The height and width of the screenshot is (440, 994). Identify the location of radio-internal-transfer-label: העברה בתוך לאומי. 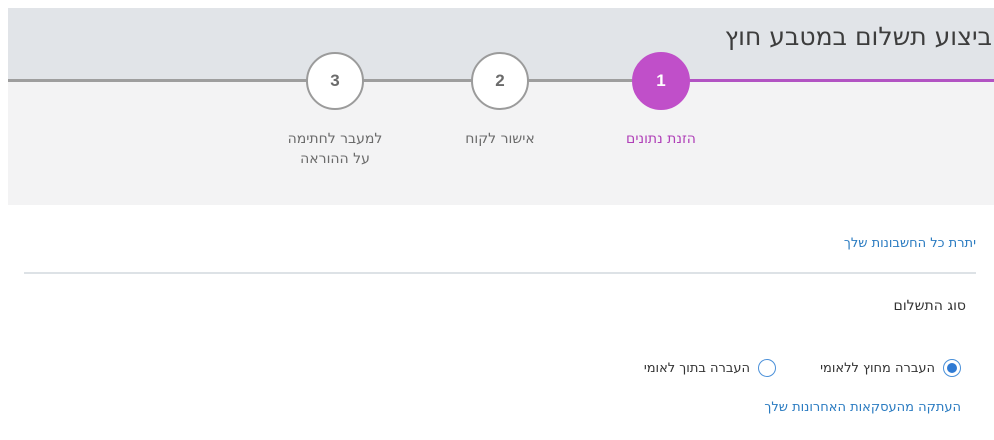
(696, 368).